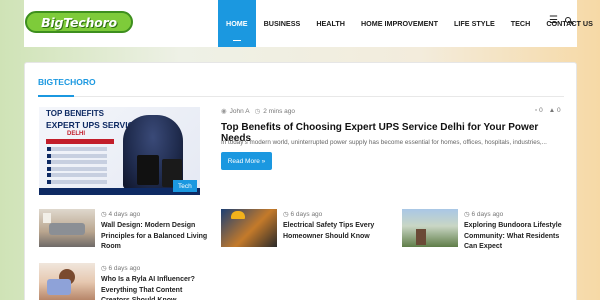 The height and width of the screenshot is (300, 600). Describe the element at coordinates (237, 23) in the screenshot. I see `nav-home: HOME` at that location.